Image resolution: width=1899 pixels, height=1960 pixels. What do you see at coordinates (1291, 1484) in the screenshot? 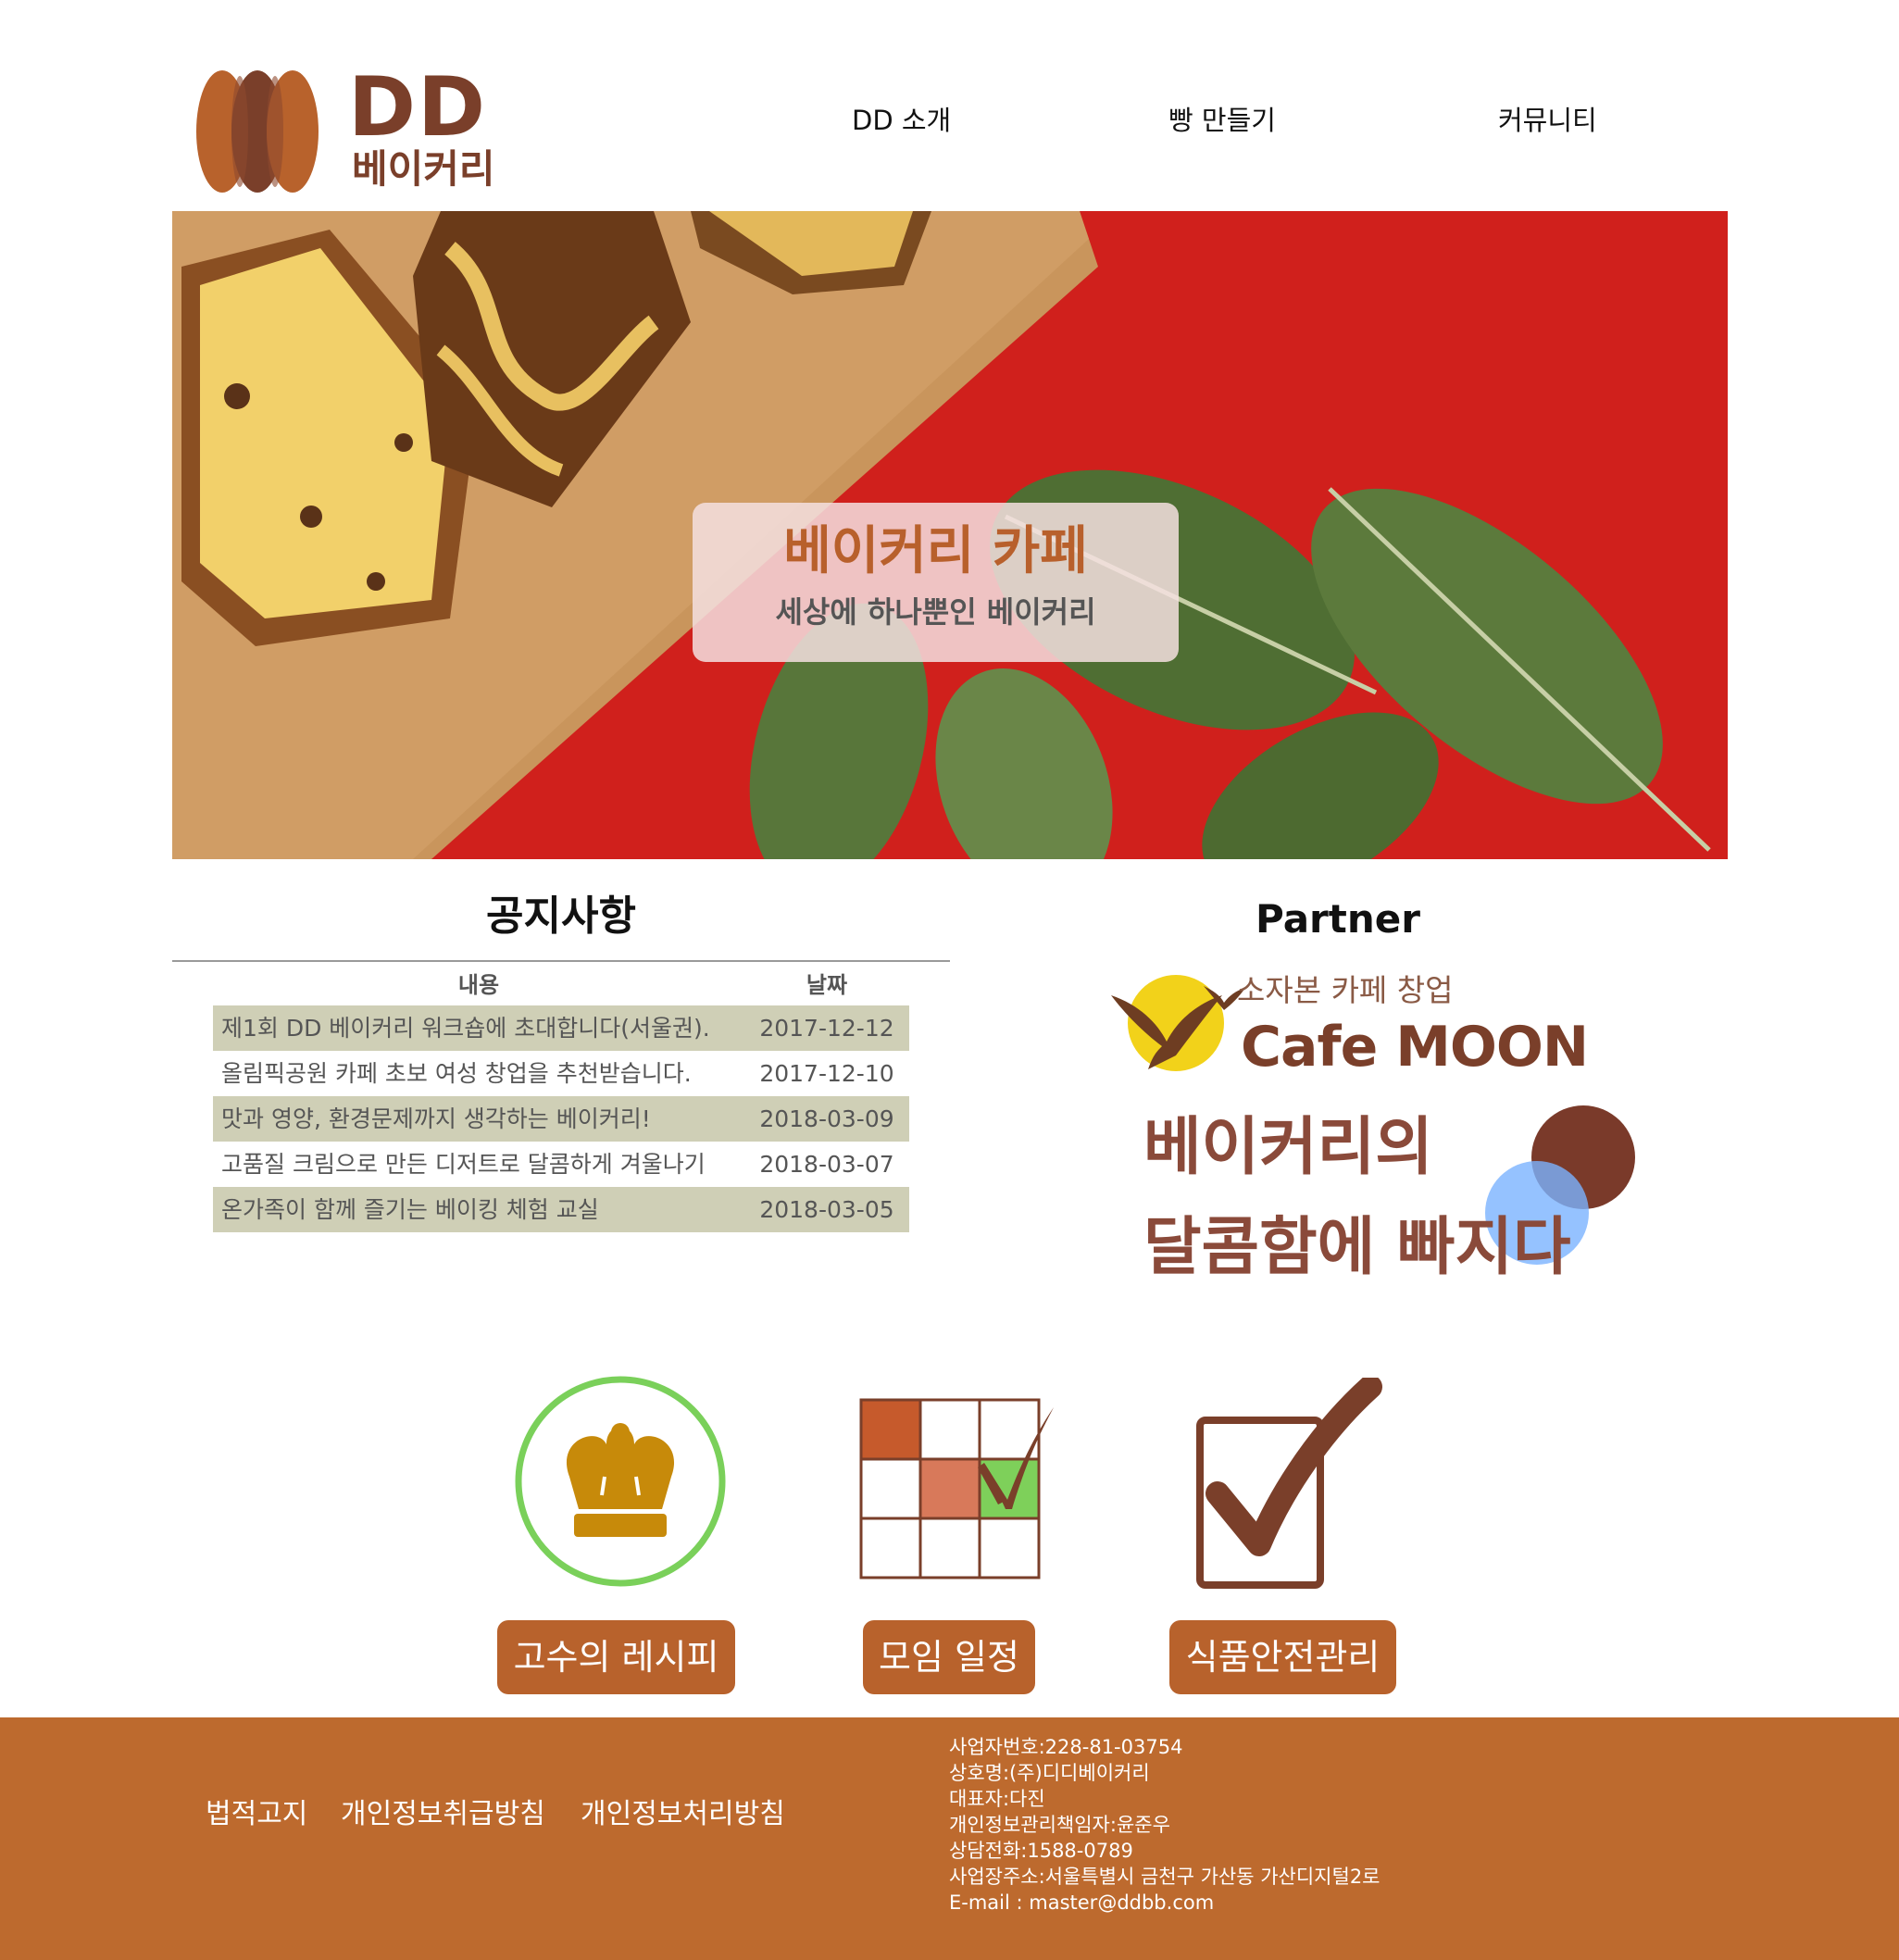
I see `checkbox-check-icon` at bounding box center [1291, 1484].